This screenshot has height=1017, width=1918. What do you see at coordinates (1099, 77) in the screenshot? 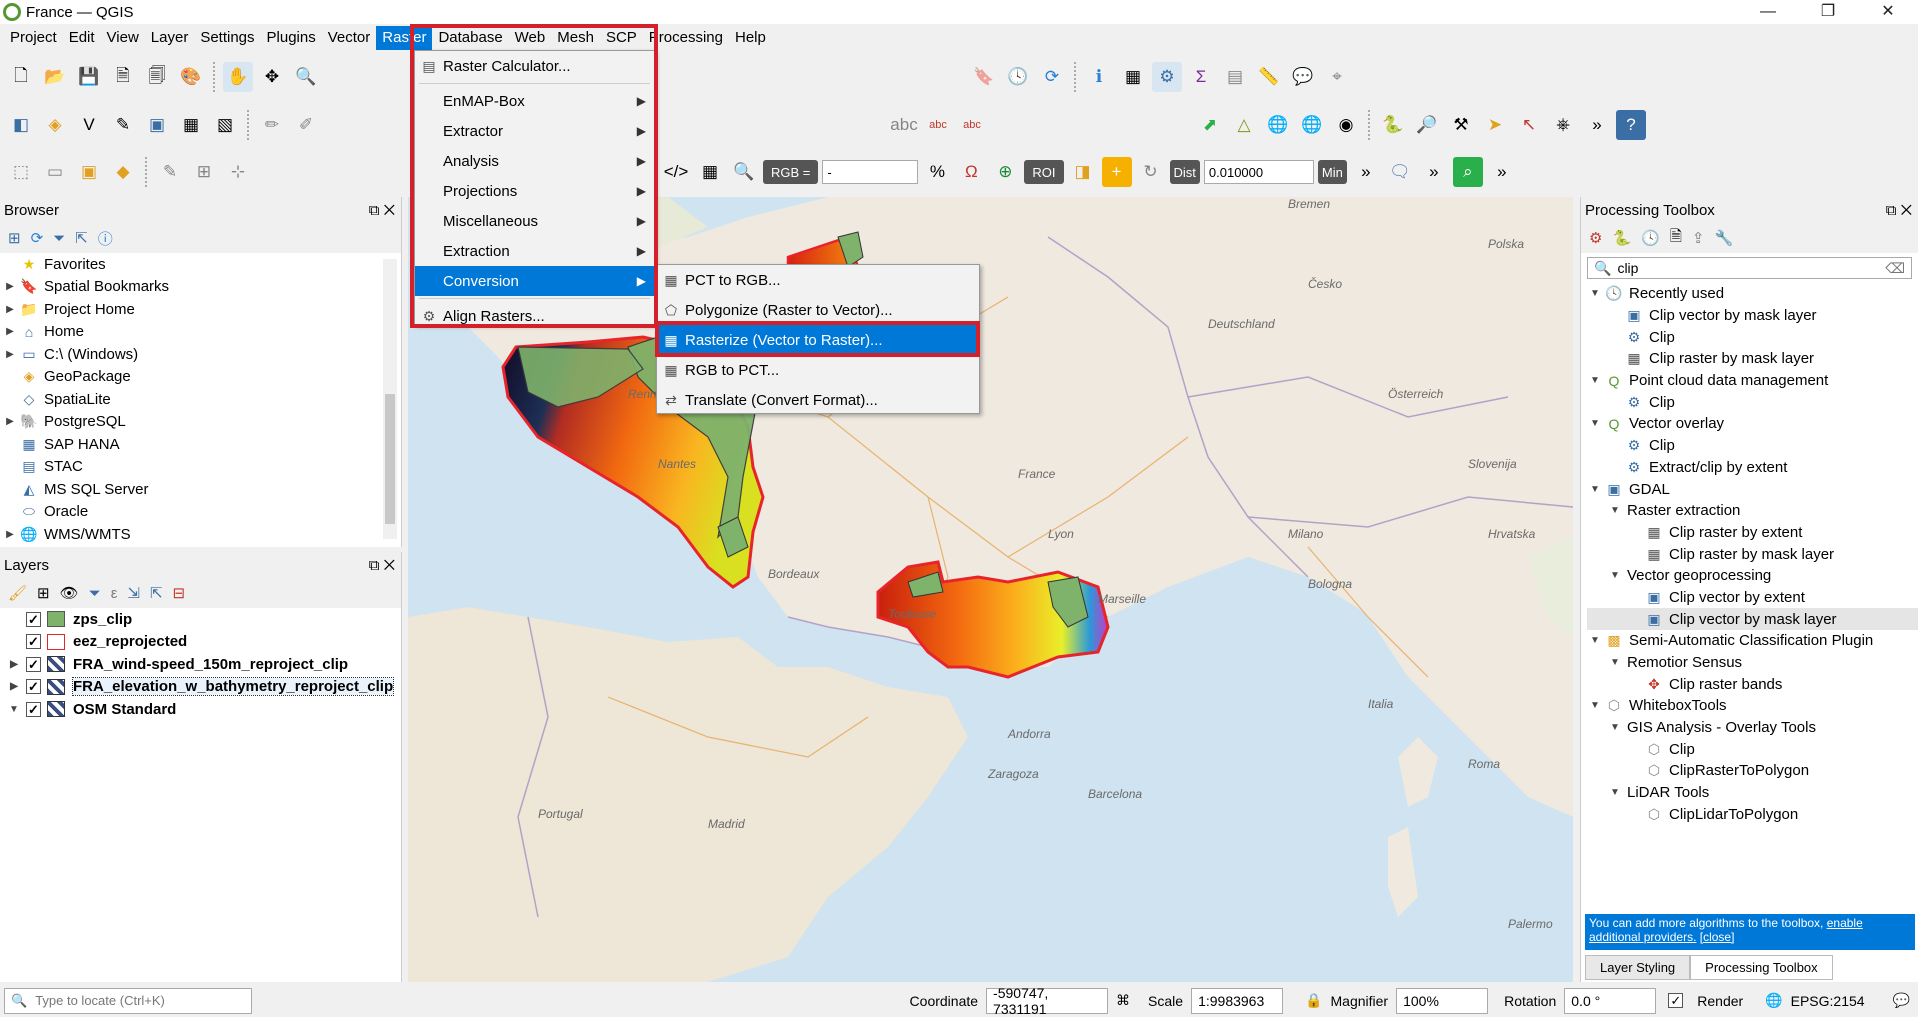
I see `identify-icon: ℹ` at bounding box center [1099, 77].